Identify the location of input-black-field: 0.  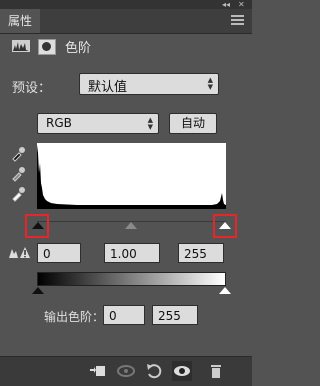
(59, 253).